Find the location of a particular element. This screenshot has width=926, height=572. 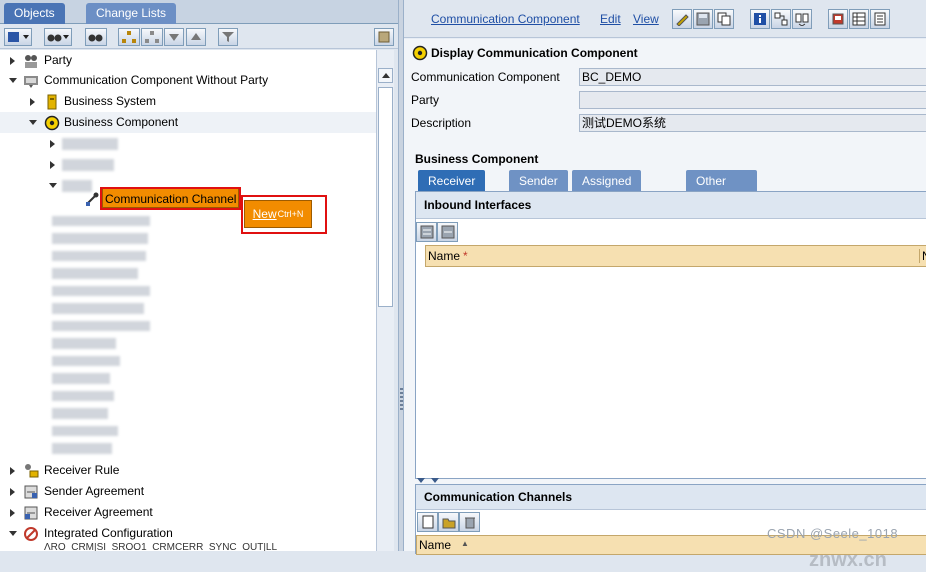

hierarchy-collapse-icon is located at coordinates (152, 37).